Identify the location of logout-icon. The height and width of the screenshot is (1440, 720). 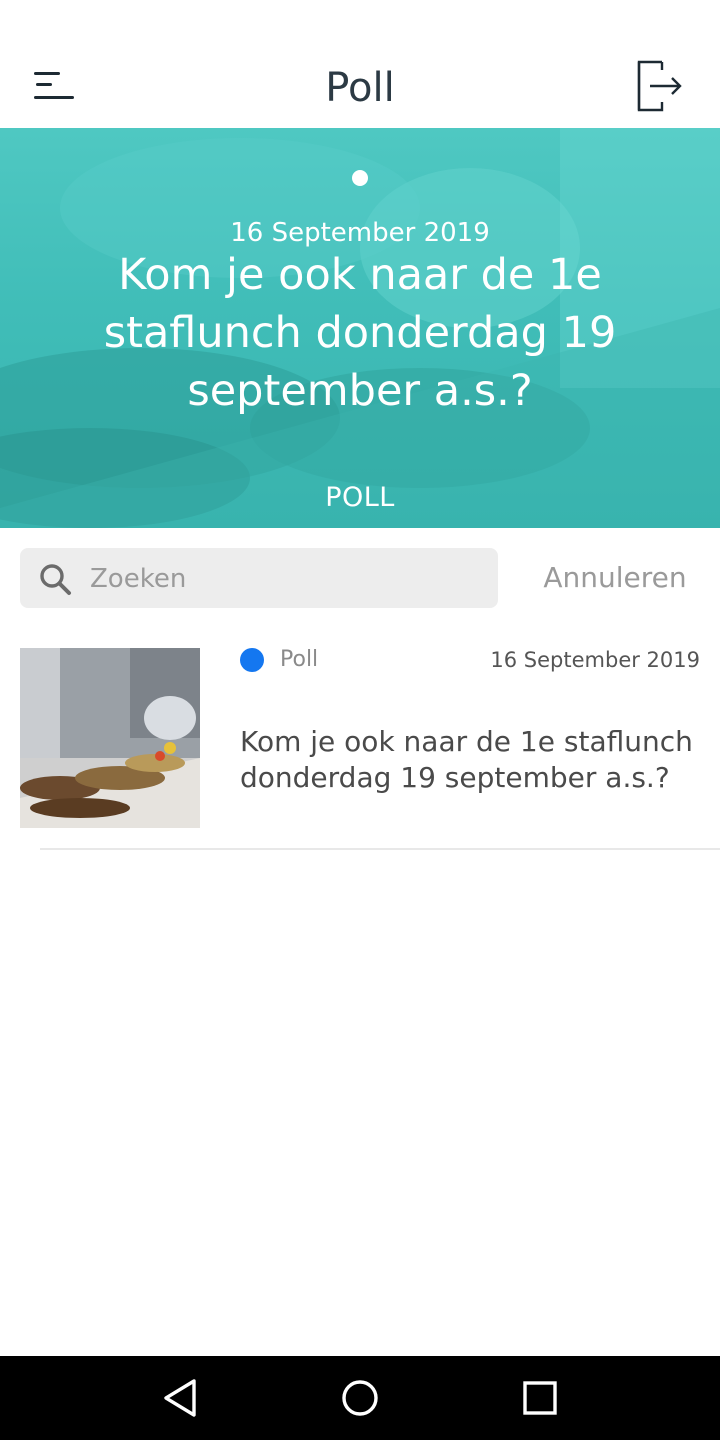
(659, 86).